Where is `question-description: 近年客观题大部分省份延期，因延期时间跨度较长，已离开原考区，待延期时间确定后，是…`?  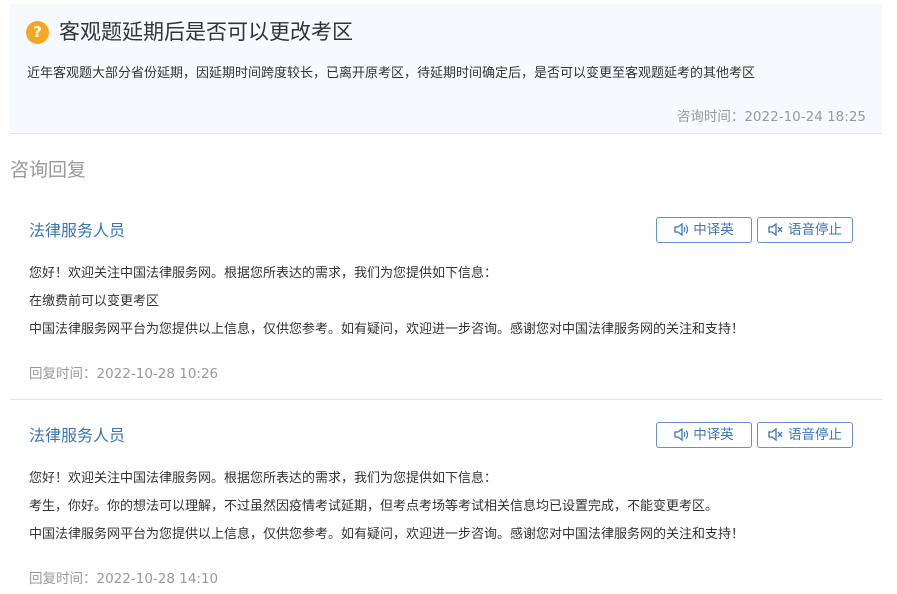 question-description: 近年客观题大部分省份延期，因延期时间跨度较长，已离开原考区，待延期时间确定后，是… is located at coordinates (391, 73).